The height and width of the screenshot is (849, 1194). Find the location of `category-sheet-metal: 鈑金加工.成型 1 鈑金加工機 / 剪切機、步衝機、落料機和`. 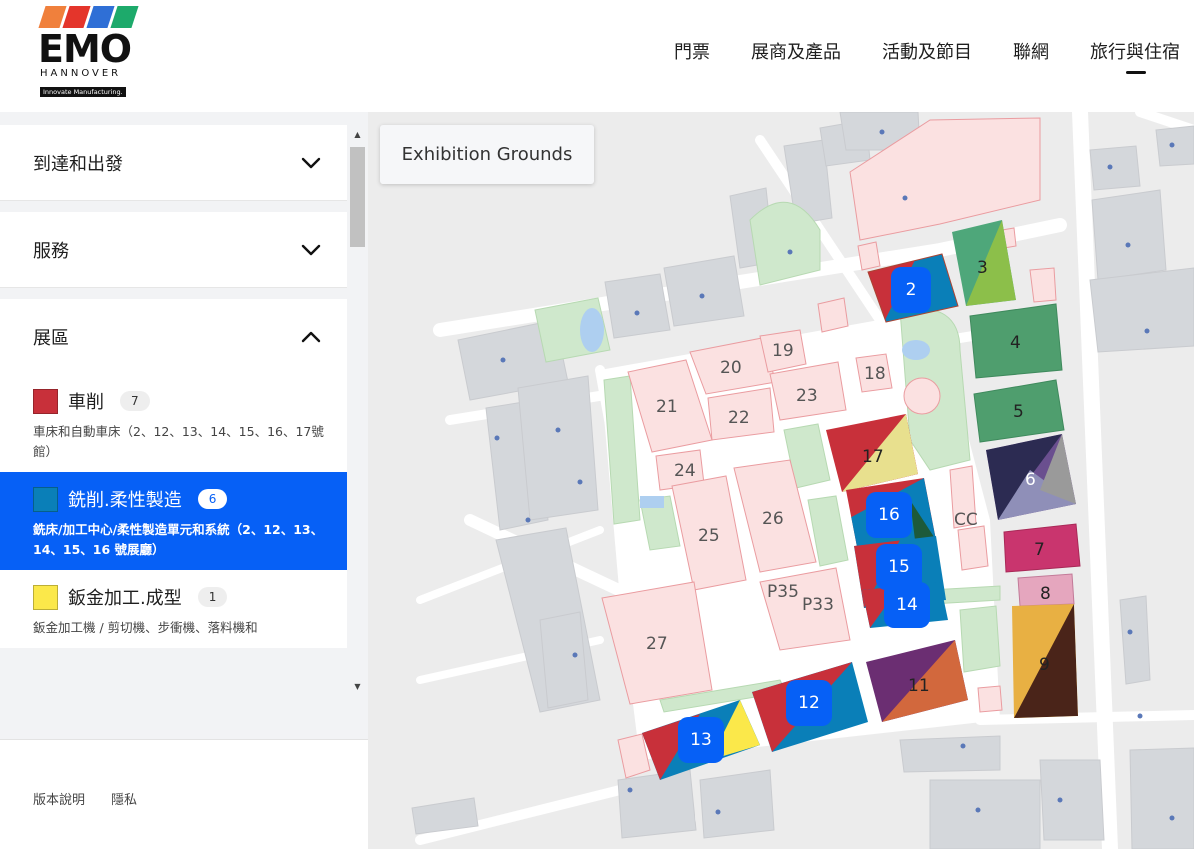

category-sheet-metal: 鈑金加工.成型 1 鈑金加工機 / 剪切機、步衝機、落料機和 is located at coordinates (173, 609).